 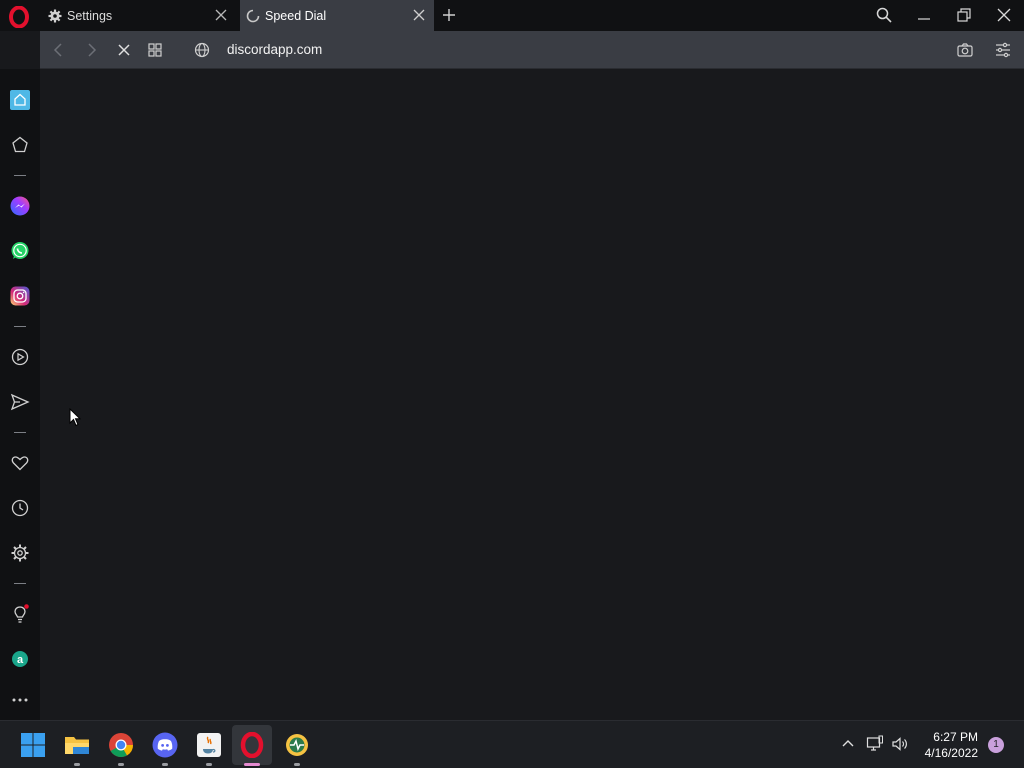 What do you see at coordinates (296, 15) in the screenshot?
I see `tab-label: Speed Dial` at bounding box center [296, 15].